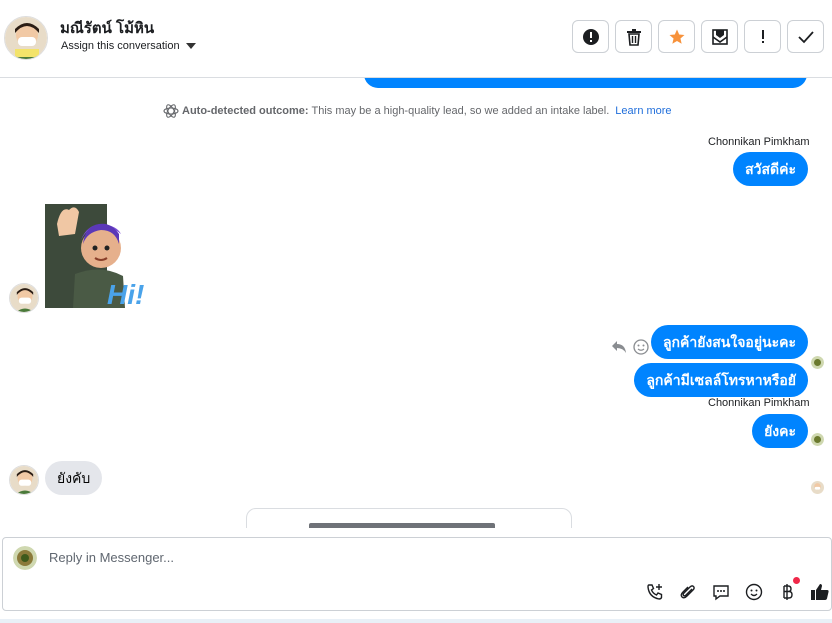 This screenshot has height=623, width=832. I want to click on contact-avatar, so click(26, 38).